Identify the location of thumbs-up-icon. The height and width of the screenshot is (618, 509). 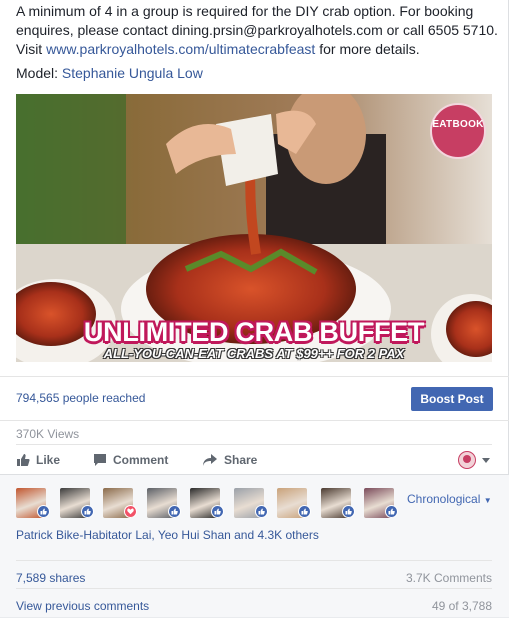
(23, 460).